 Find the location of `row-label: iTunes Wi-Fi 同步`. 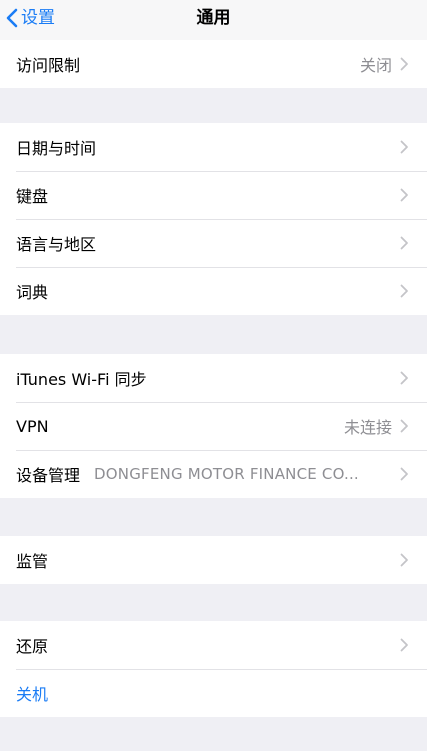

row-label: iTunes Wi-Fi 同步 is located at coordinates (81, 379).